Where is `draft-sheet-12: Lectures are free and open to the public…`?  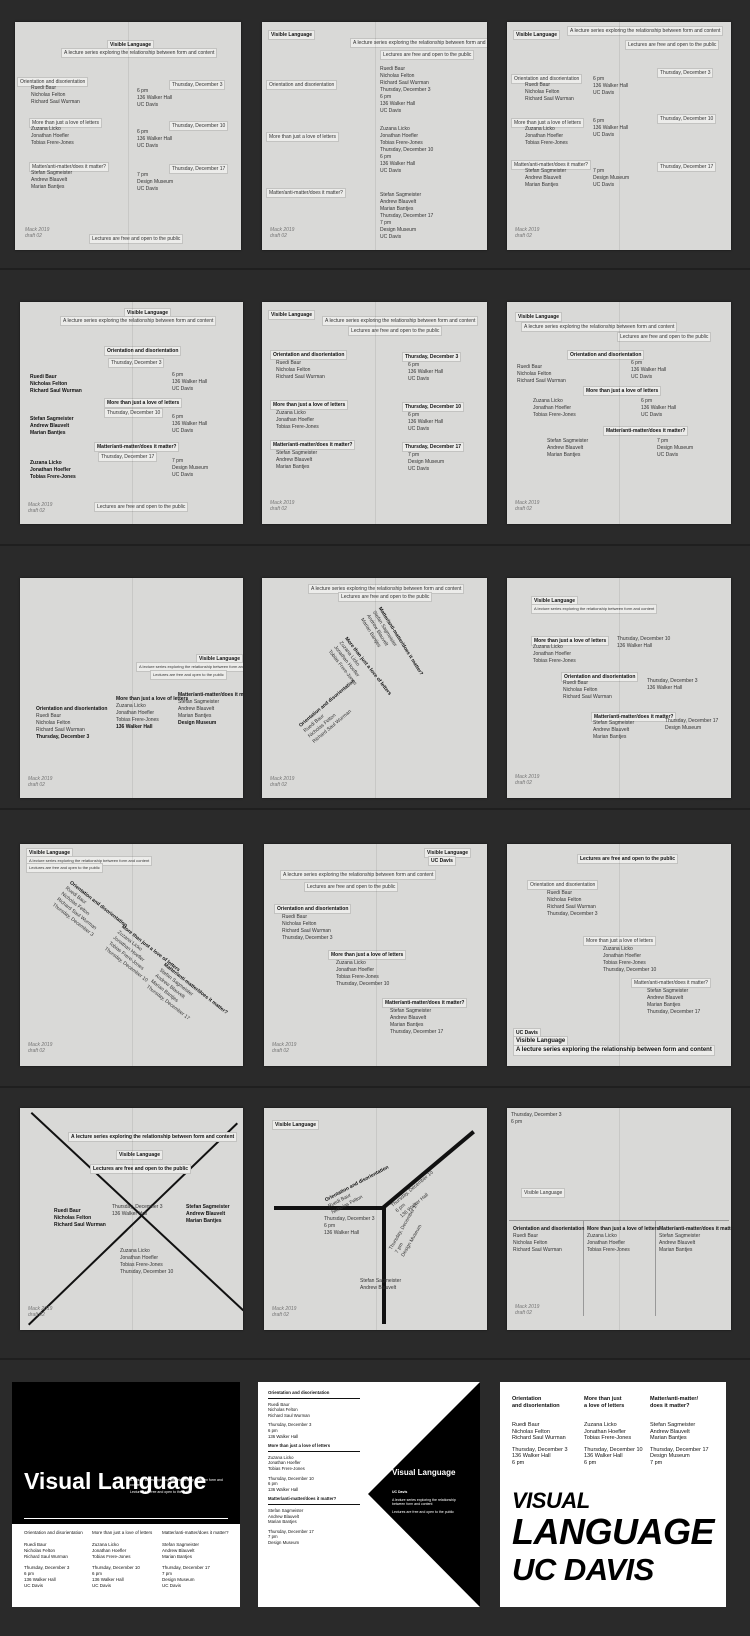
draft-sheet-12: Lectures are free and open to the public… is located at coordinates (619, 955).